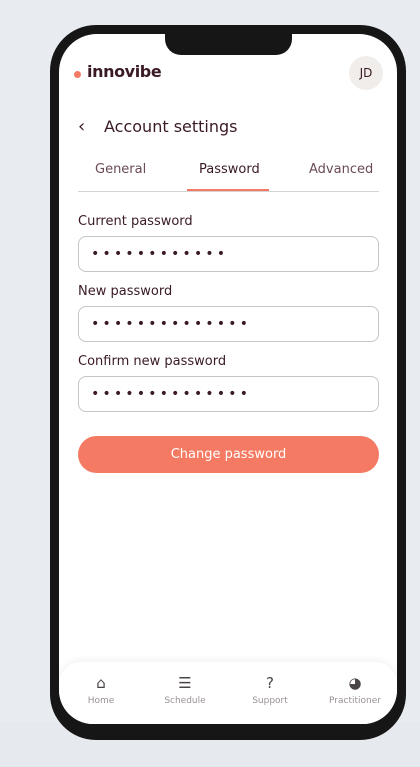  Describe the element at coordinates (125, 291) in the screenshot. I see `new-password-label: New password` at that location.